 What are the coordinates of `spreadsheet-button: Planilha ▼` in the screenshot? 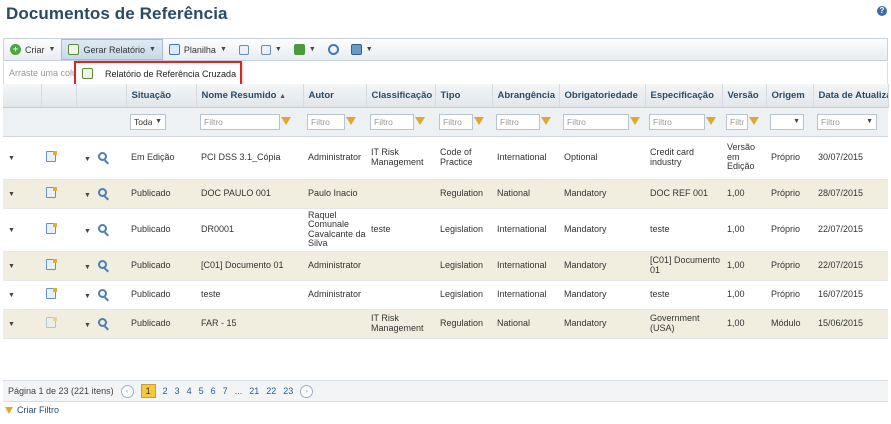 It's located at (198, 49).